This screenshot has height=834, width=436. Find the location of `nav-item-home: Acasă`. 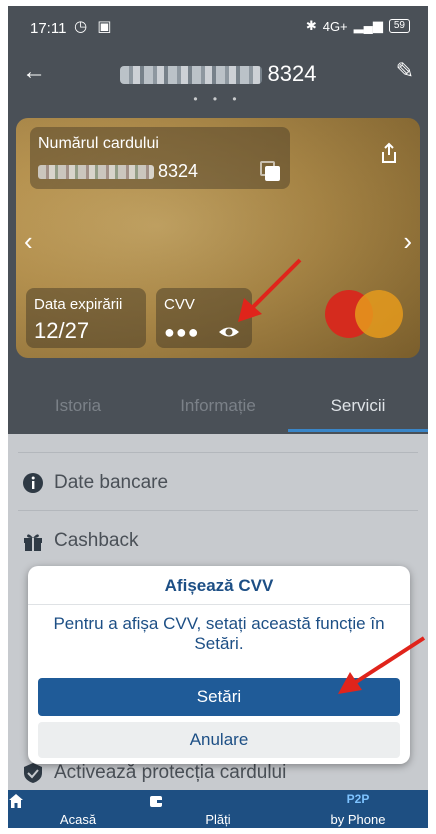

nav-item-home: Acasă is located at coordinates (78, 809).